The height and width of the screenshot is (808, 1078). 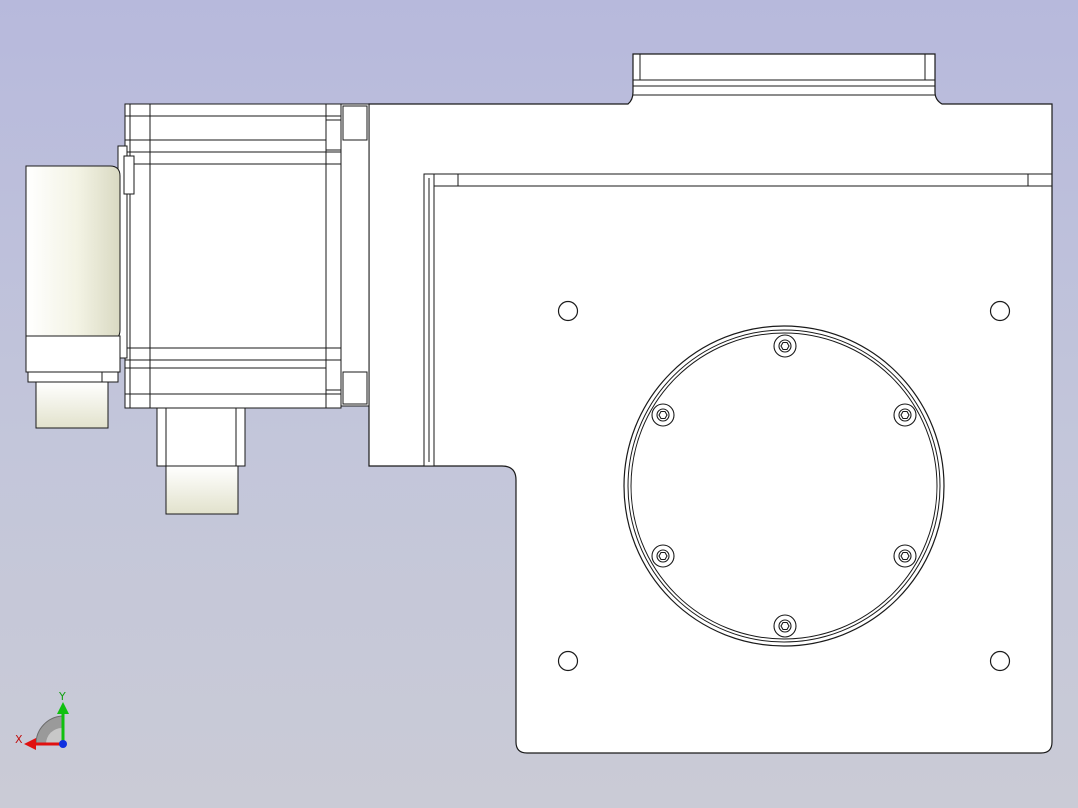 I want to click on y-axis-label: Y, so click(x=62, y=696).